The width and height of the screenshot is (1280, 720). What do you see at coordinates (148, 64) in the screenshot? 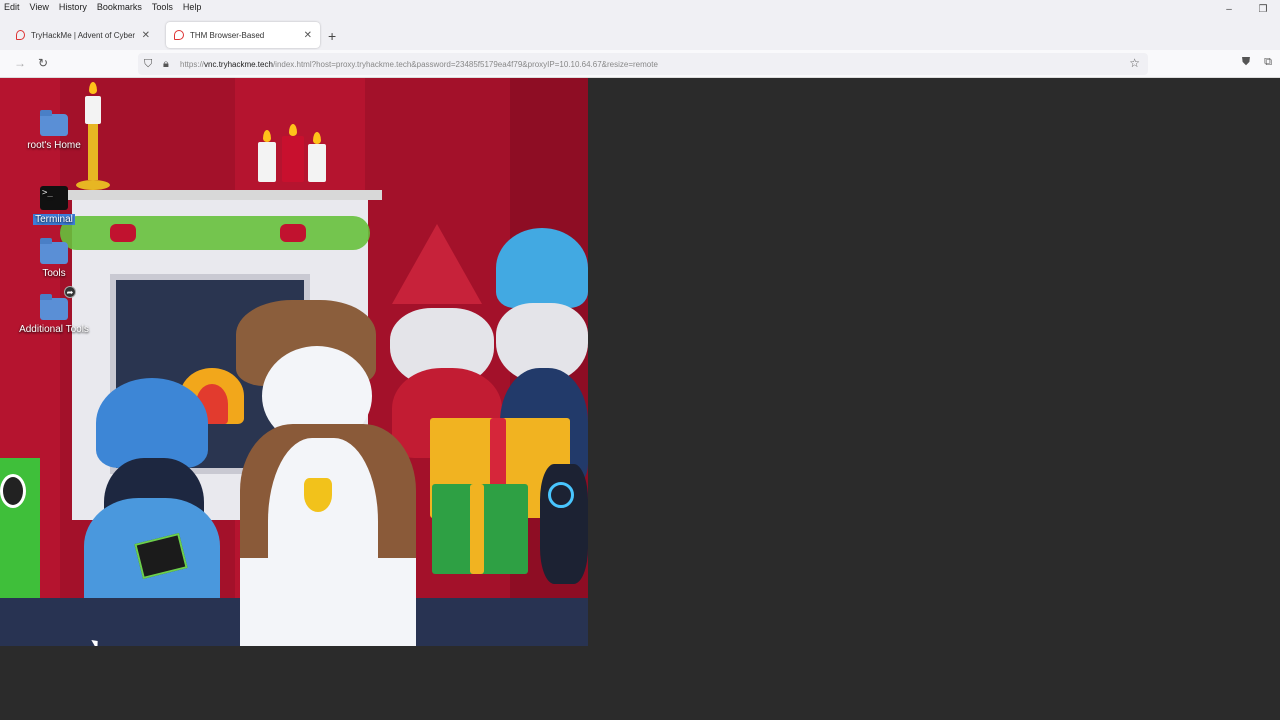
I see `shield-icon: ⛉` at bounding box center [148, 64].